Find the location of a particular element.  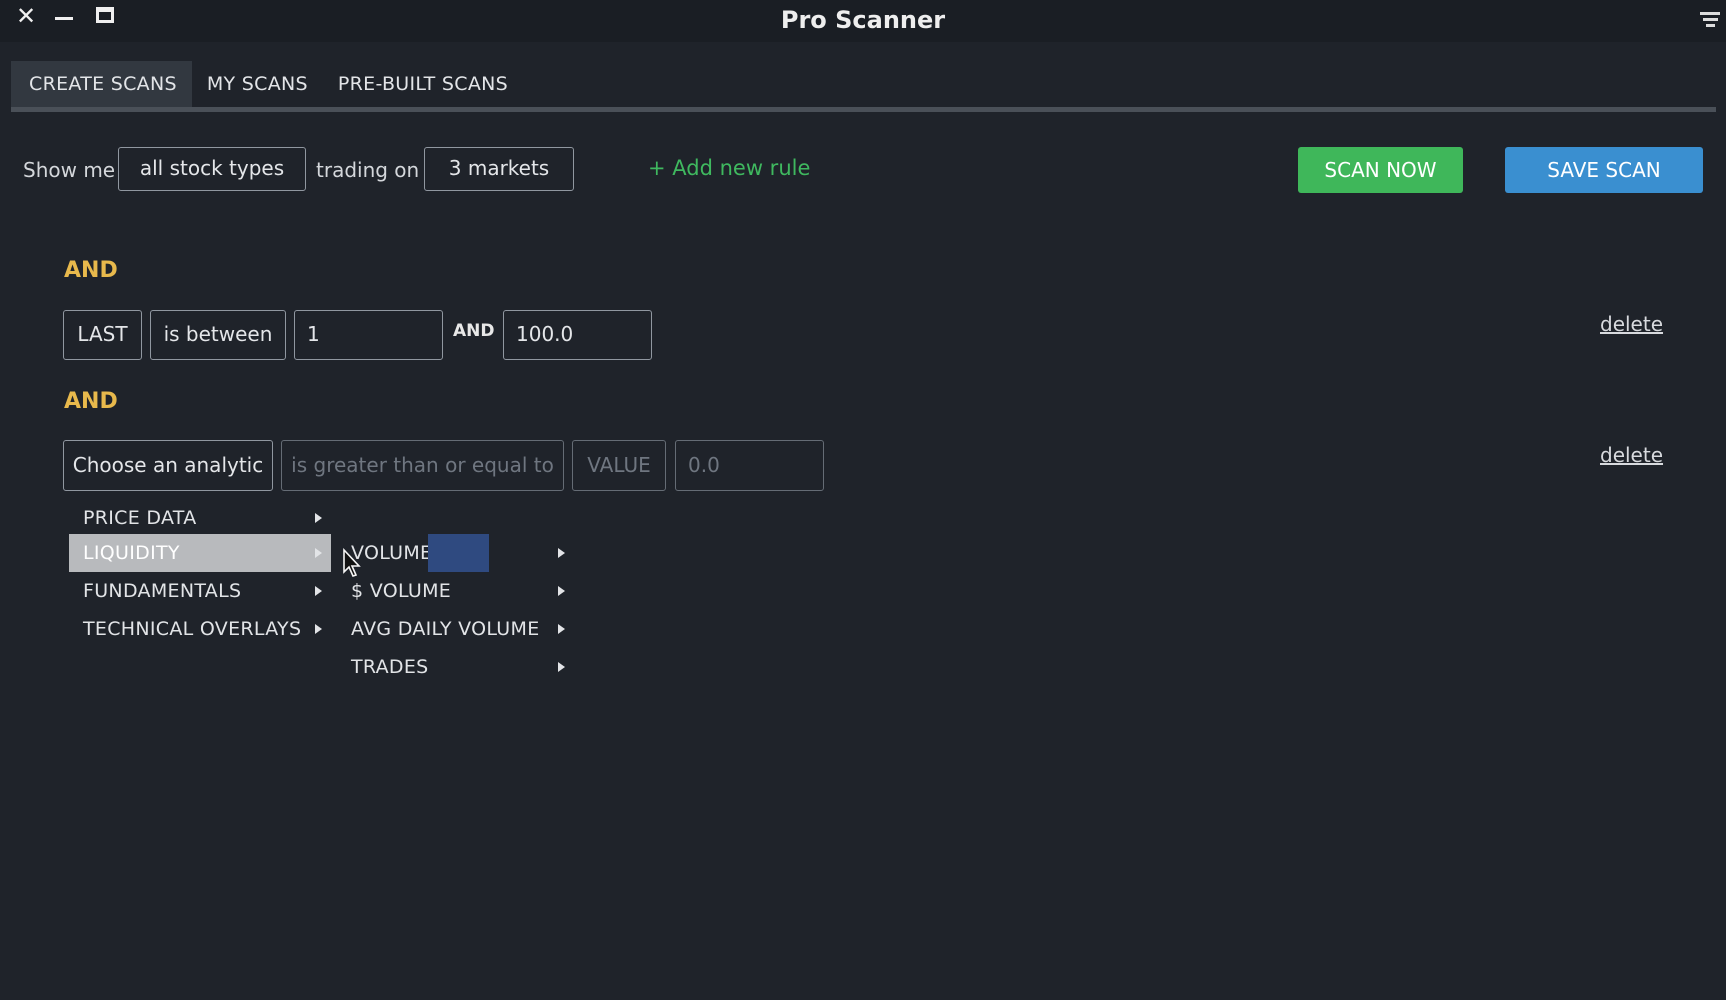

tab-bar: CREATE SCANS MY SCANS PRE-BUILT SCANS is located at coordinates (267, 84).